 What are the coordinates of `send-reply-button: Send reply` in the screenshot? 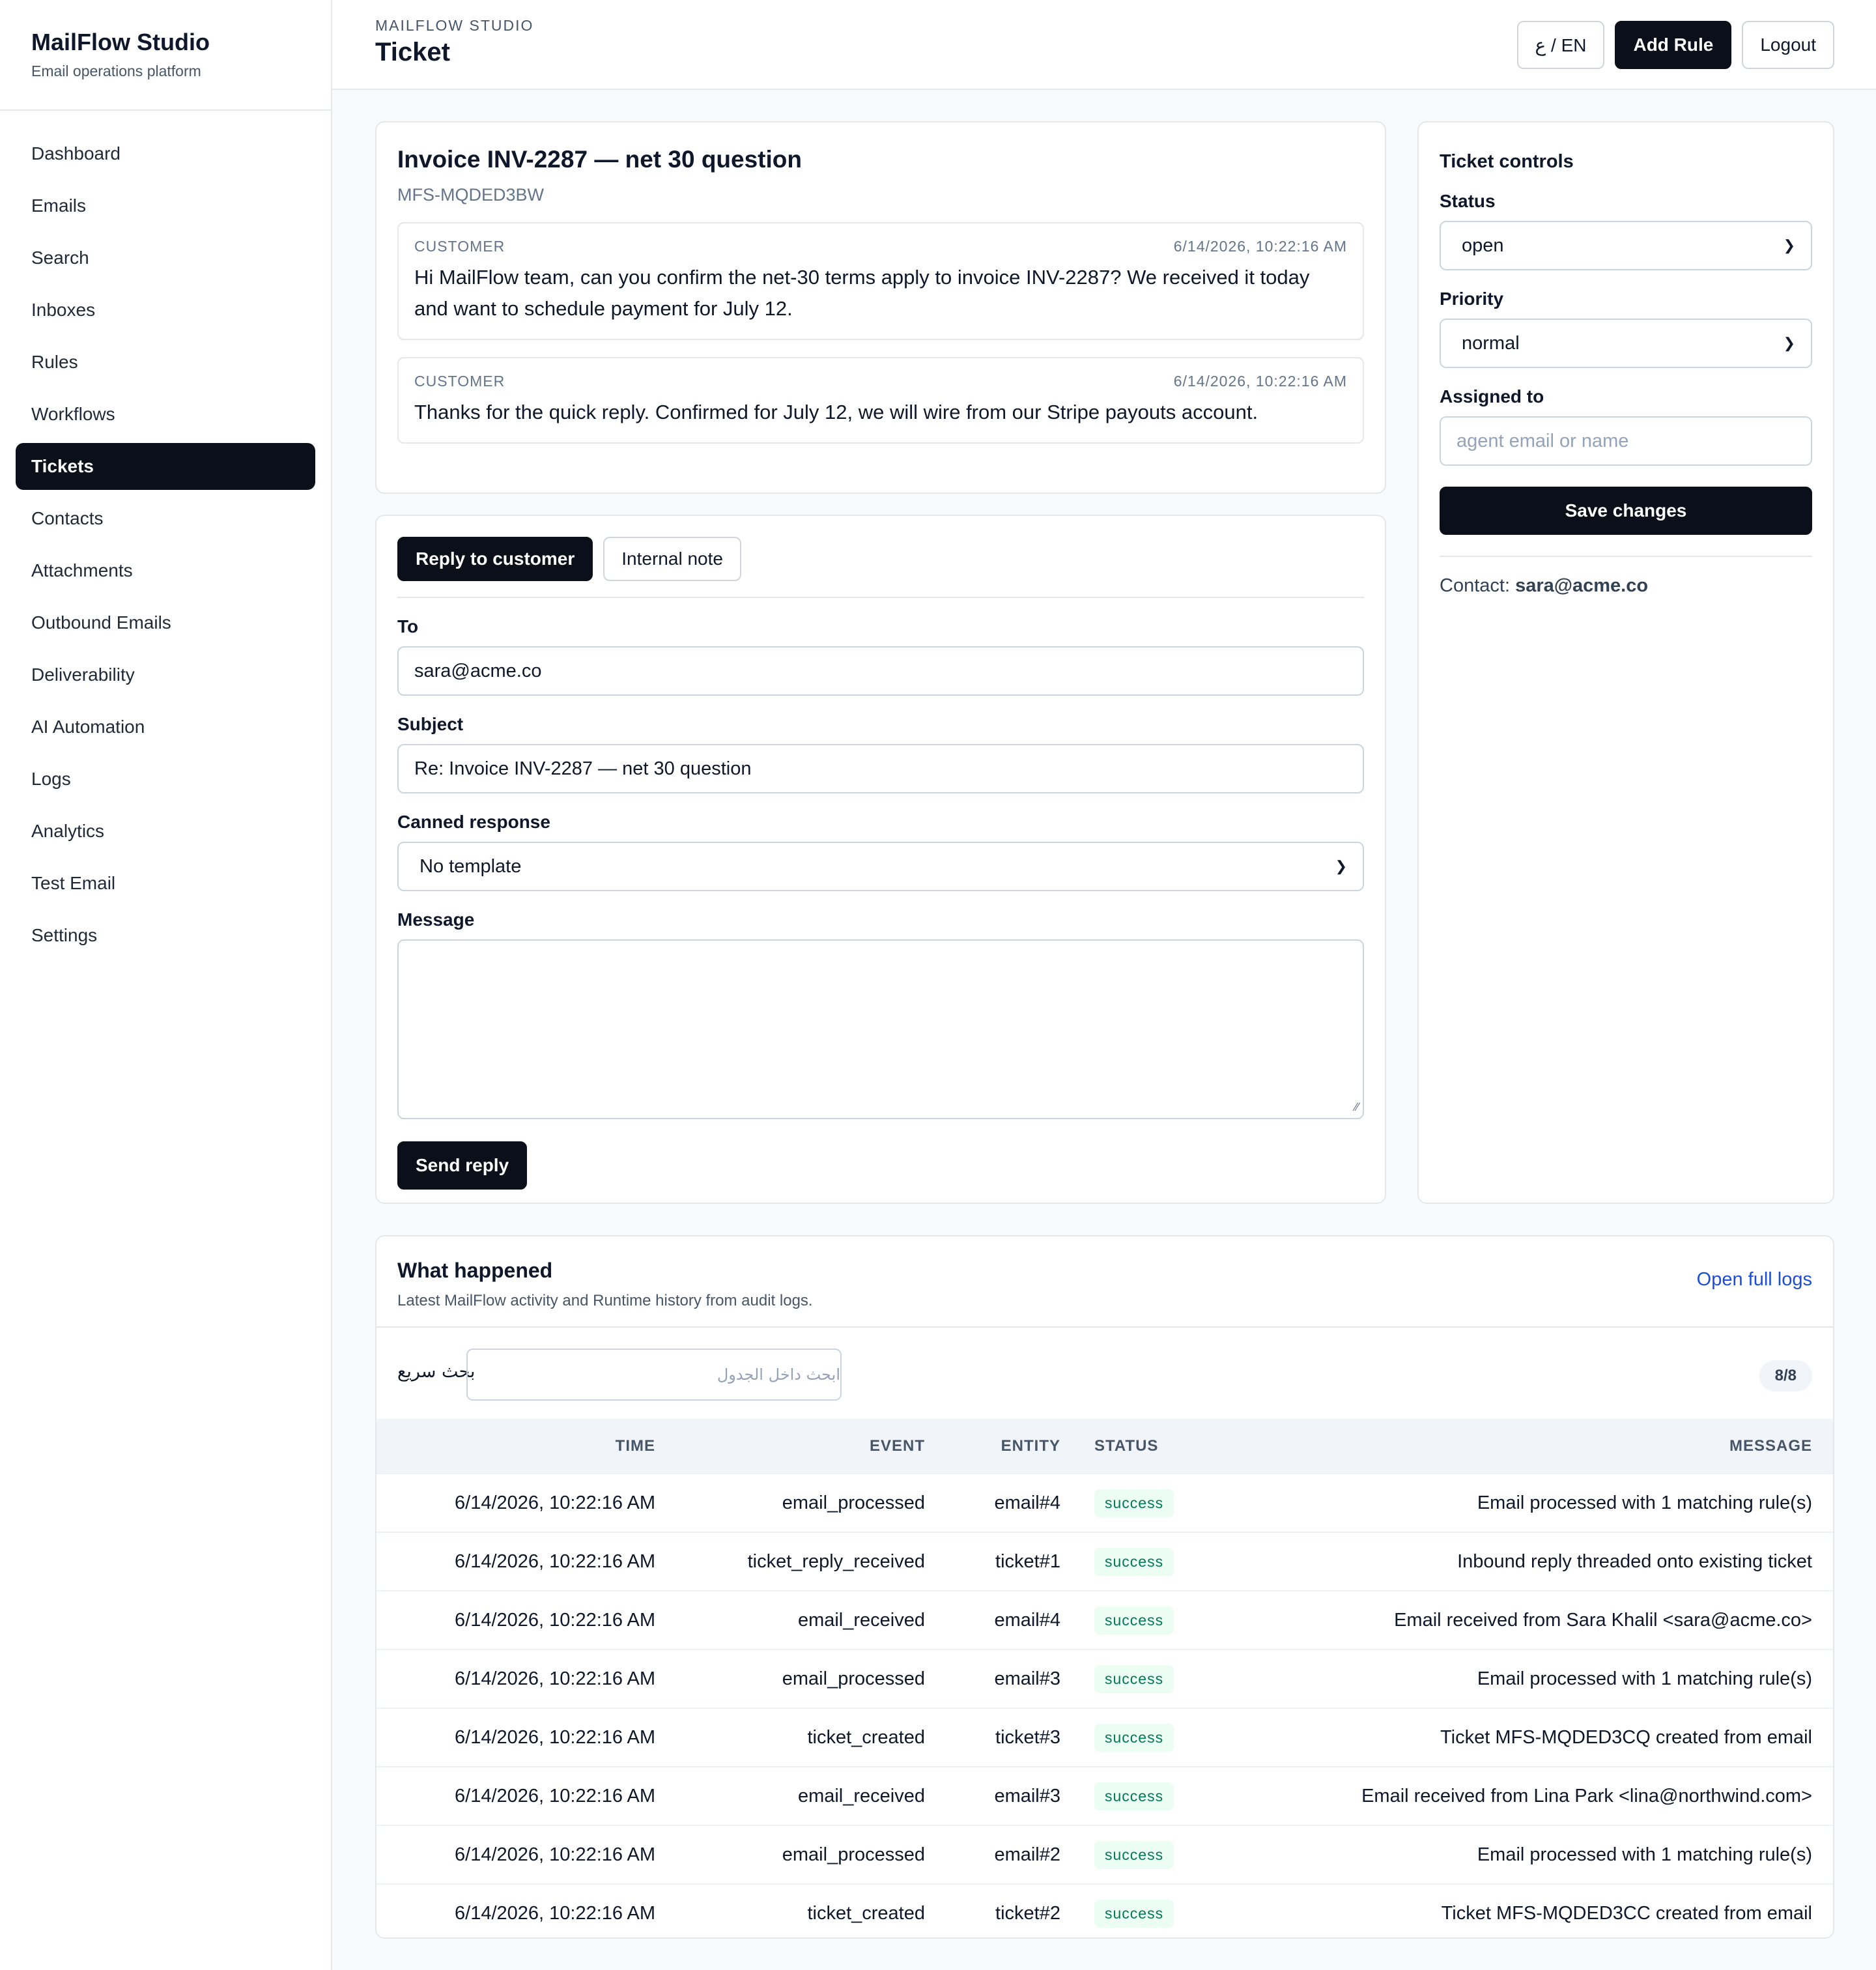 It's located at (463, 1166).